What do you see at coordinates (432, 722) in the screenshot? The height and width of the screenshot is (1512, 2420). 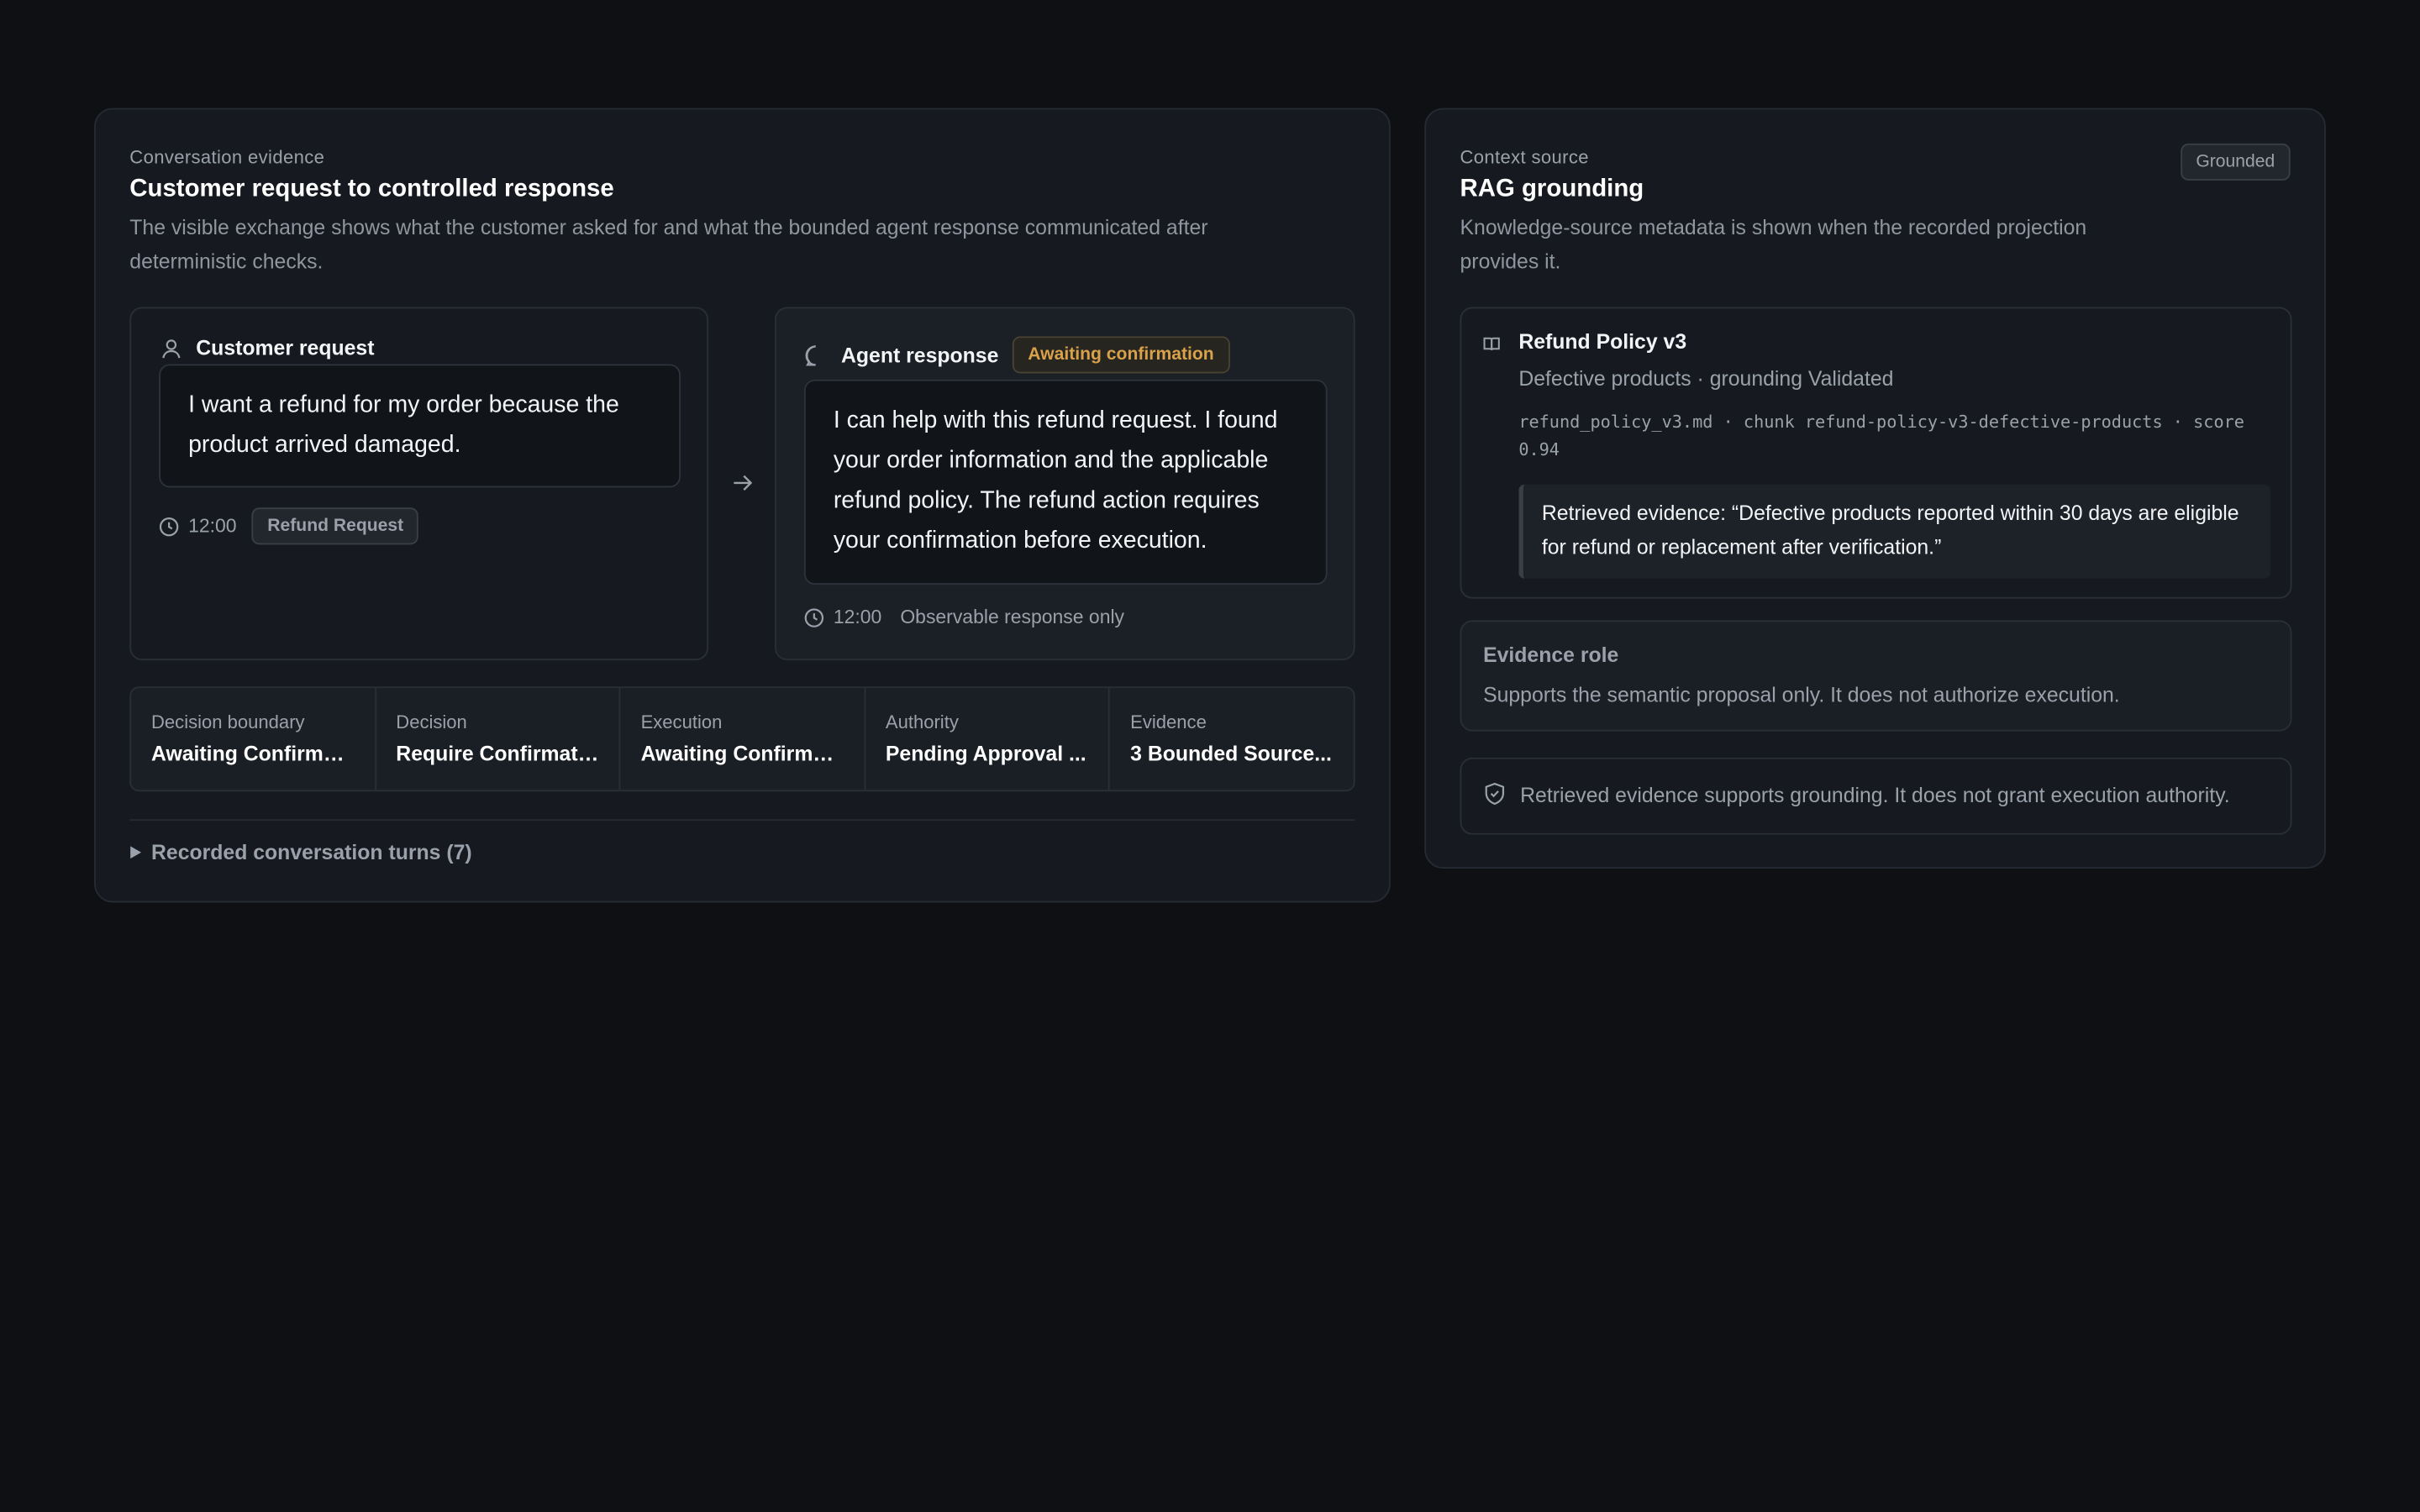 I see `stat-label: Decision` at bounding box center [432, 722].